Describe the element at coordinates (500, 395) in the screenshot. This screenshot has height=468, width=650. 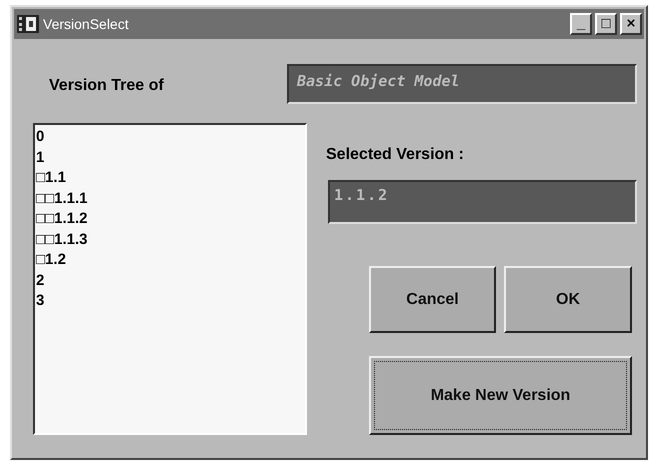
I see `make-new-version-button: Make New Version` at that location.